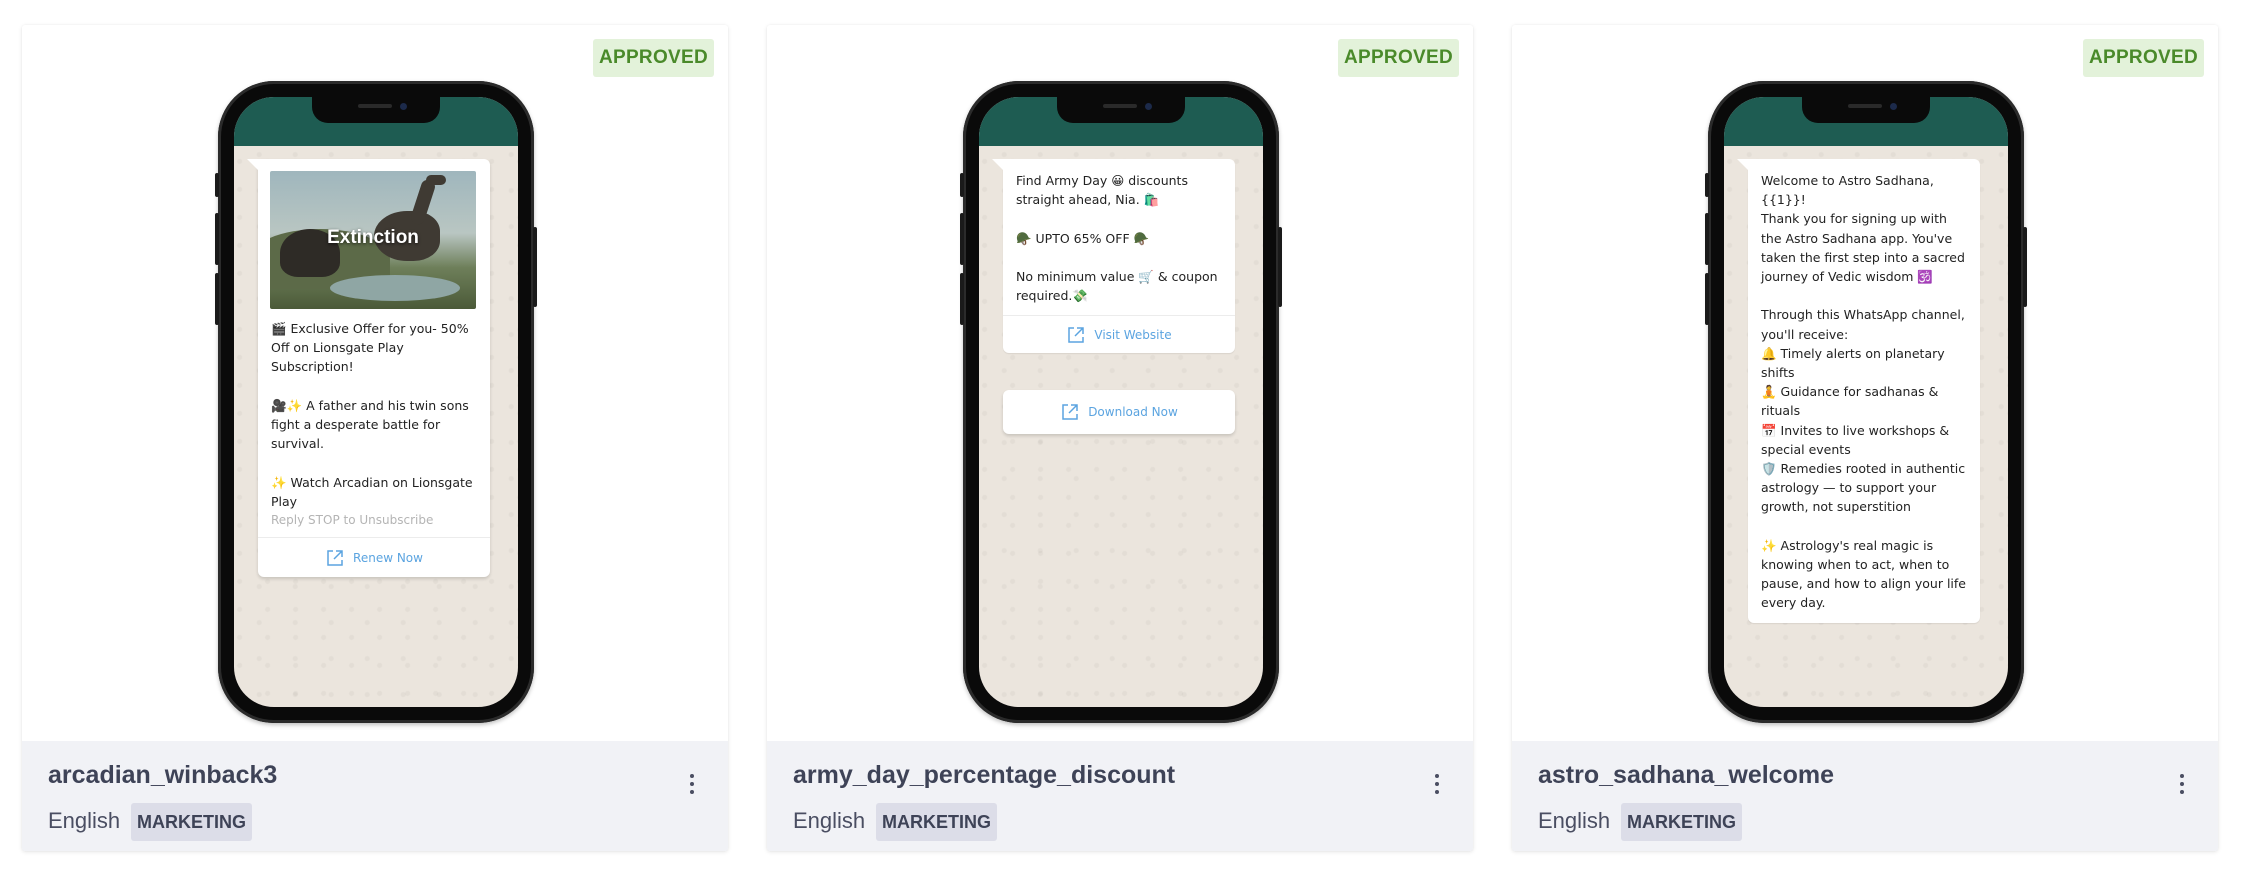 The width and height of the screenshot is (2244, 884). I want to click on download-now-button: Download Now, so click(1119, 412).